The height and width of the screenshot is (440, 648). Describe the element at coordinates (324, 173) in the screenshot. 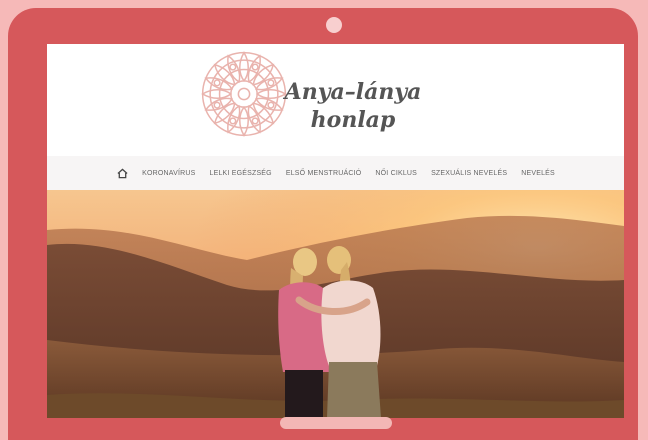

I see `nav-item-elso-menstruacio: ELSŐ MENSTRUÁCIÓ` at that location.